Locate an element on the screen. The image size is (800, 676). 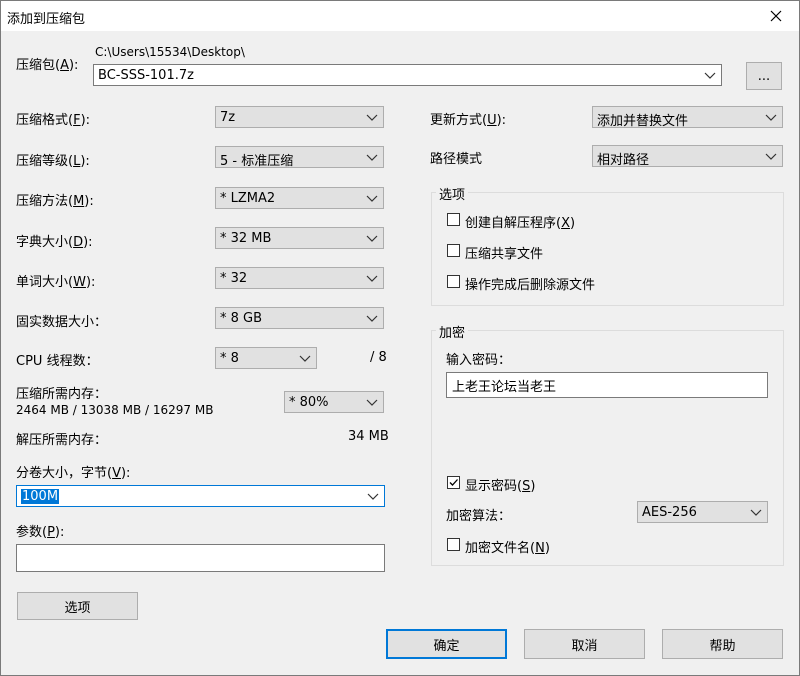
level-select: 5 - 标准压缩 is located at coordinates (299, 157).